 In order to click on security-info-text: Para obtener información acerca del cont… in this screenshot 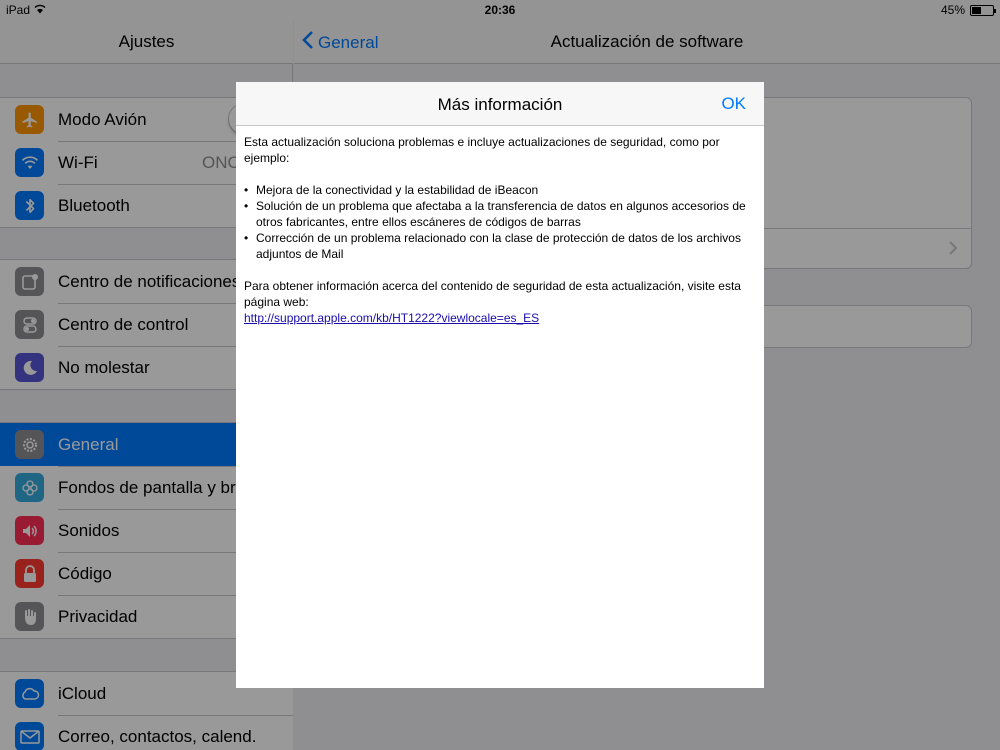, I will do `click(492, 294)`.